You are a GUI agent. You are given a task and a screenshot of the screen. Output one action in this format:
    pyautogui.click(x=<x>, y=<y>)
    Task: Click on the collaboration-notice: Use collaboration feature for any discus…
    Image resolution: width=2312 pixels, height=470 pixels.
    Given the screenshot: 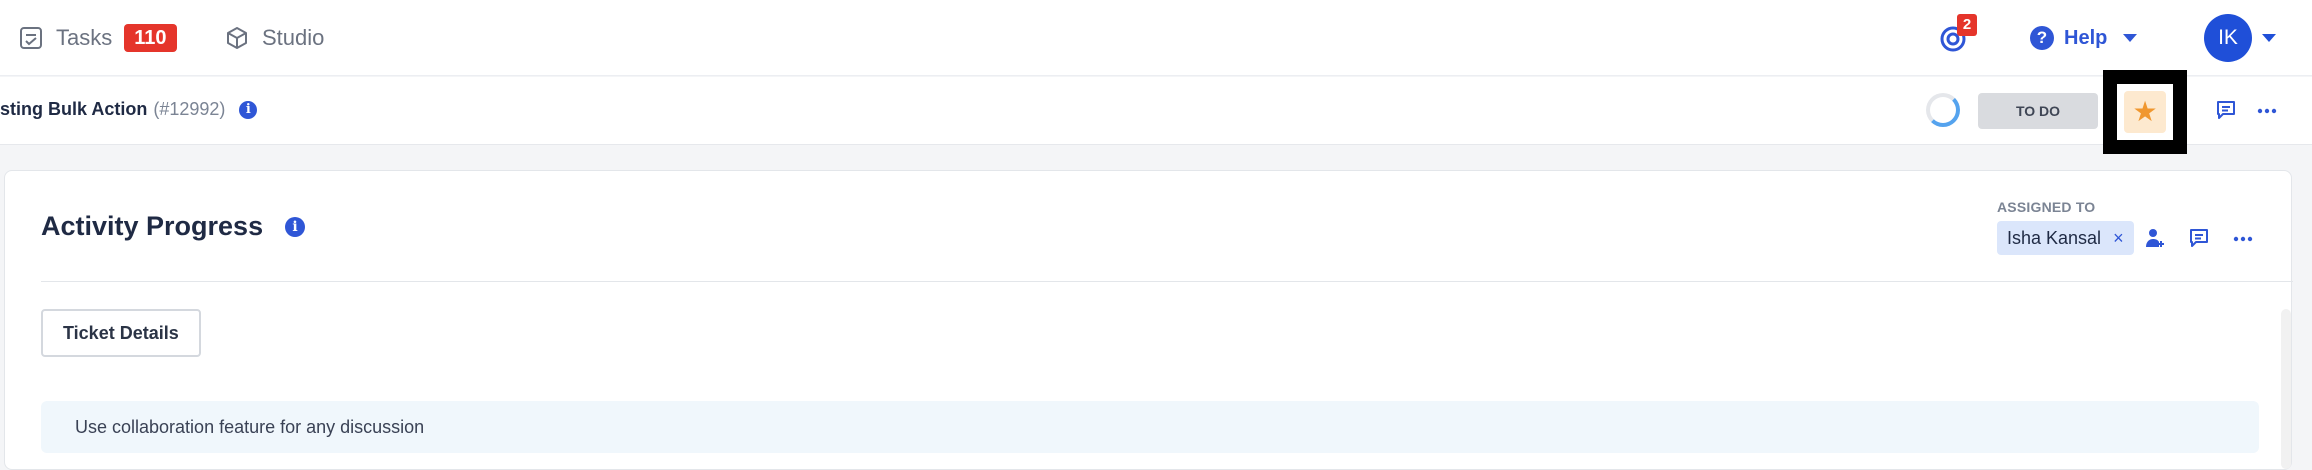 What is the action you would take?
    pyautogui.click(x=1150, y=427)
    